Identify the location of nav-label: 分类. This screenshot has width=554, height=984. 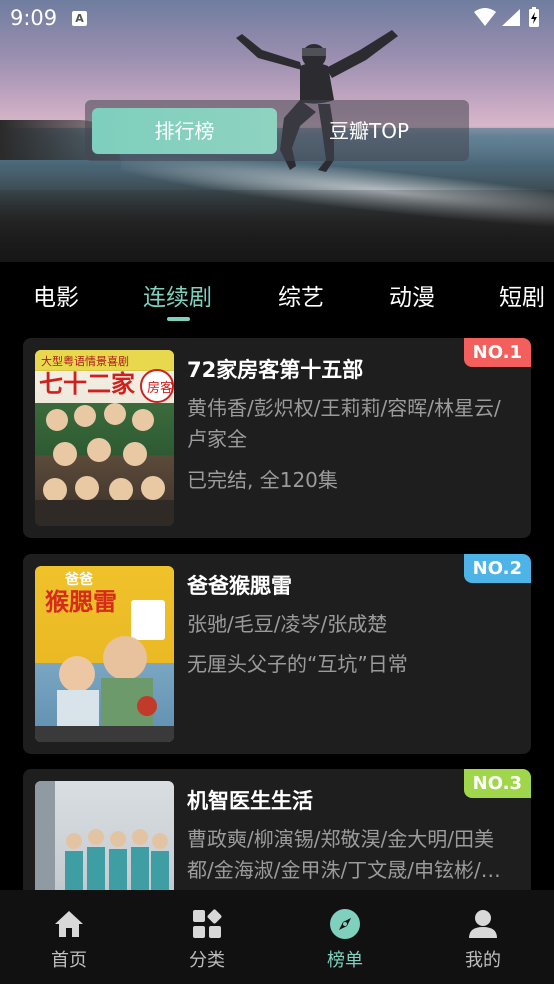
(207, 960).